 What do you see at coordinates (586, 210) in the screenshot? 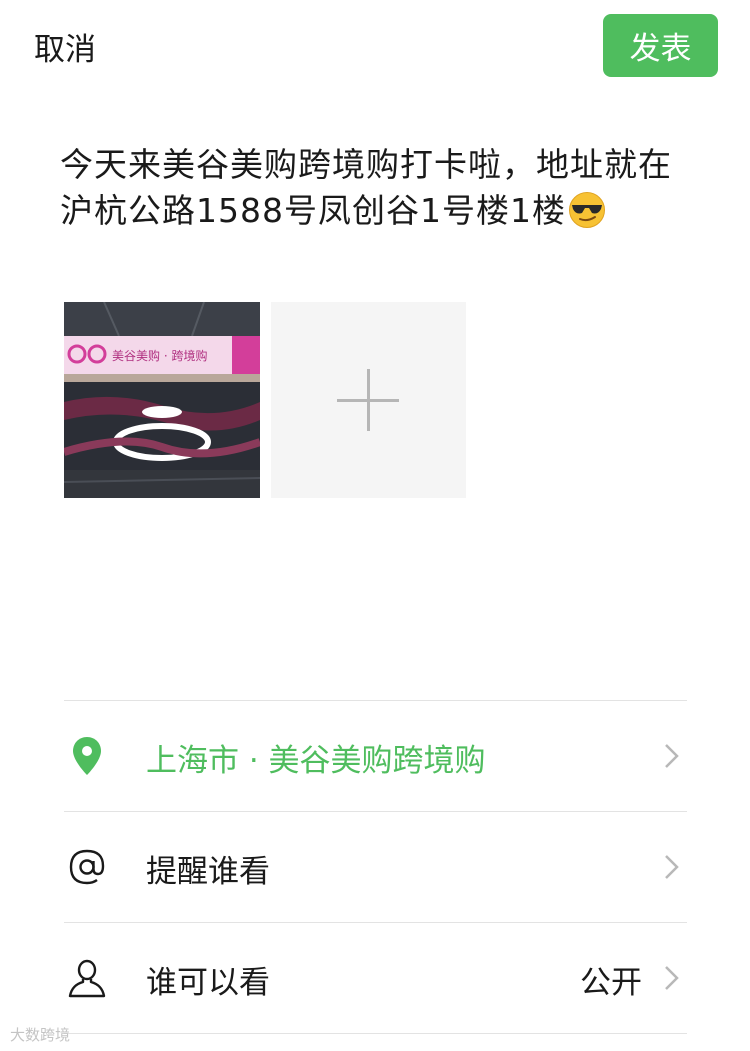
I see `sunglasses-emoji-icon` at bounding box center [586, 210].